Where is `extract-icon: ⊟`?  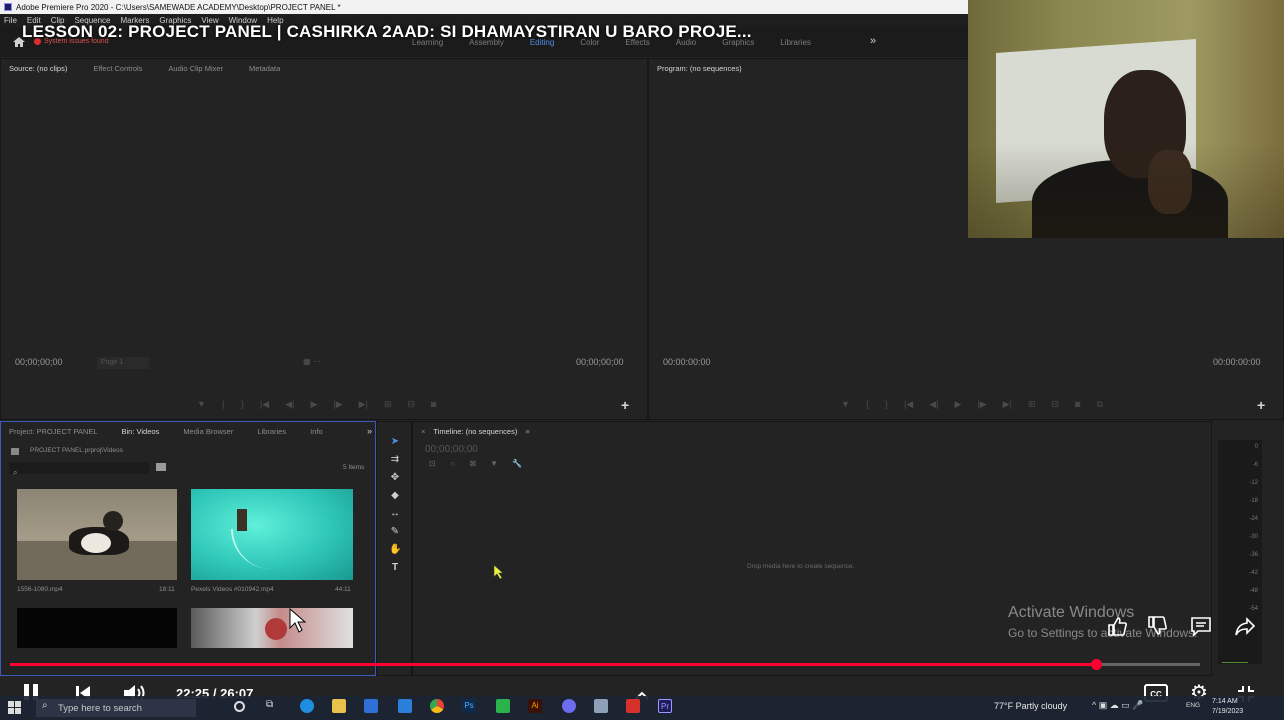 extract-icon: ⊟ is located at coordinates (1055, 404).